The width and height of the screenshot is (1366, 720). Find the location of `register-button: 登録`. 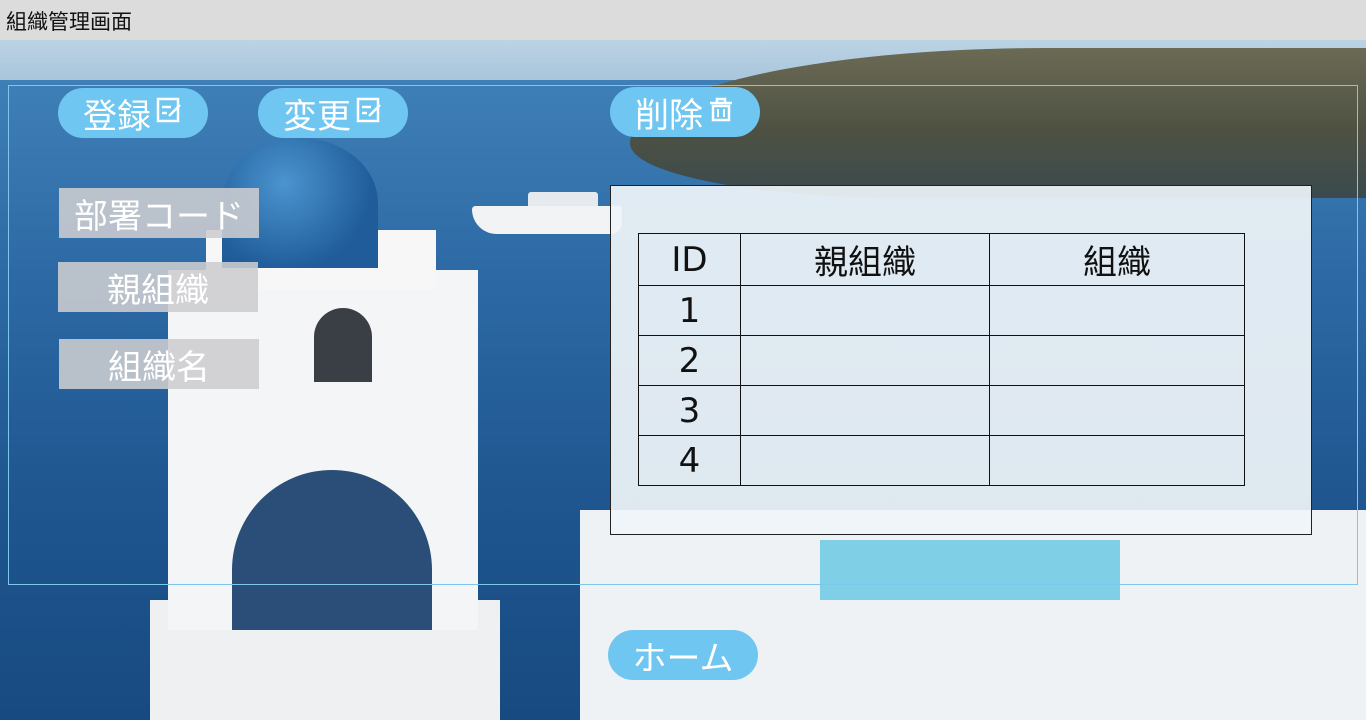

register-button: 登録 is located at coordinates (133, 113).